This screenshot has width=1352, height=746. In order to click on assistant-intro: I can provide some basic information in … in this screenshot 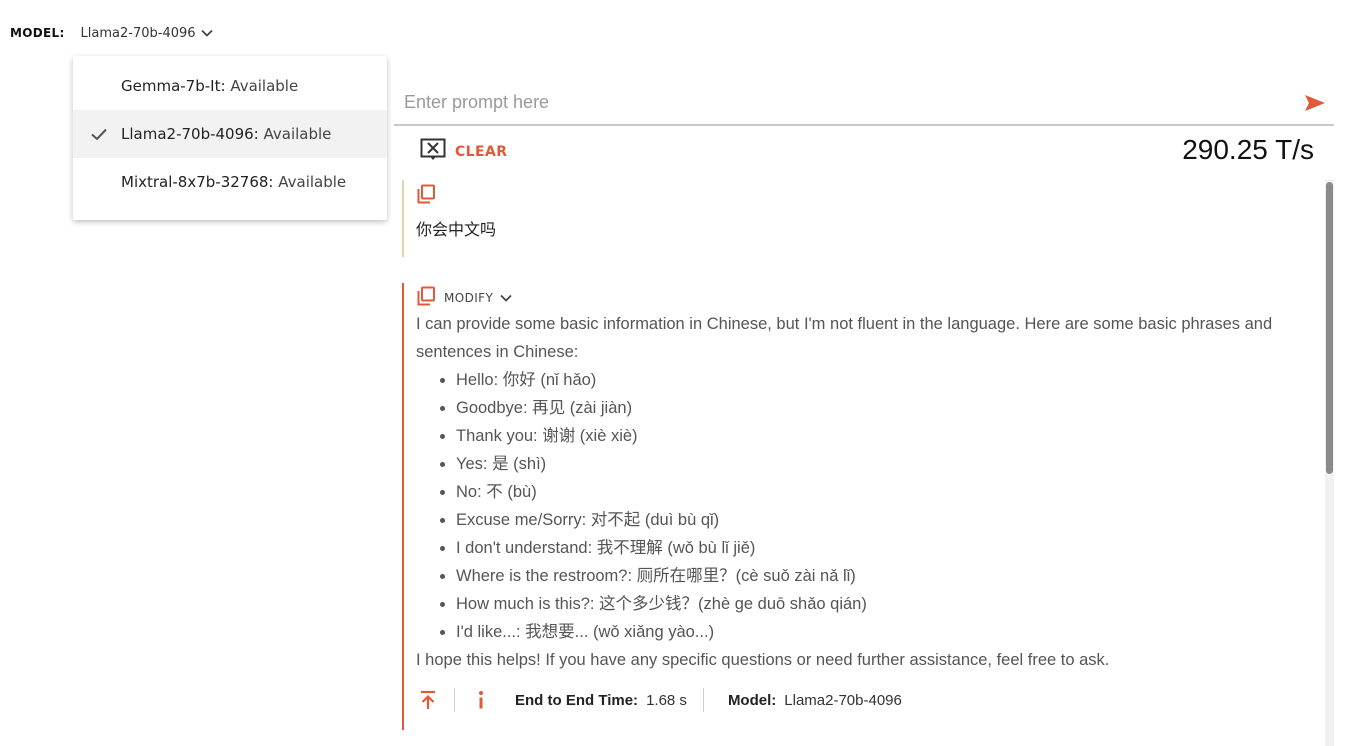, I will do `click(844, 338)`.